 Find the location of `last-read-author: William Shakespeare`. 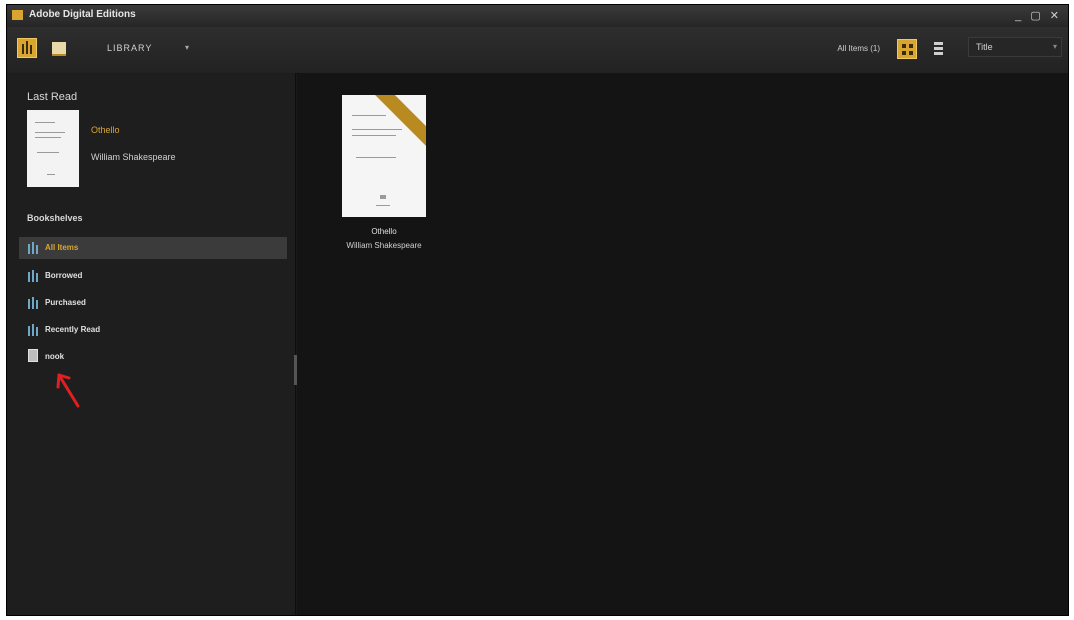

last-read-author: William Shakespeare is located at coordinates (133, 157).